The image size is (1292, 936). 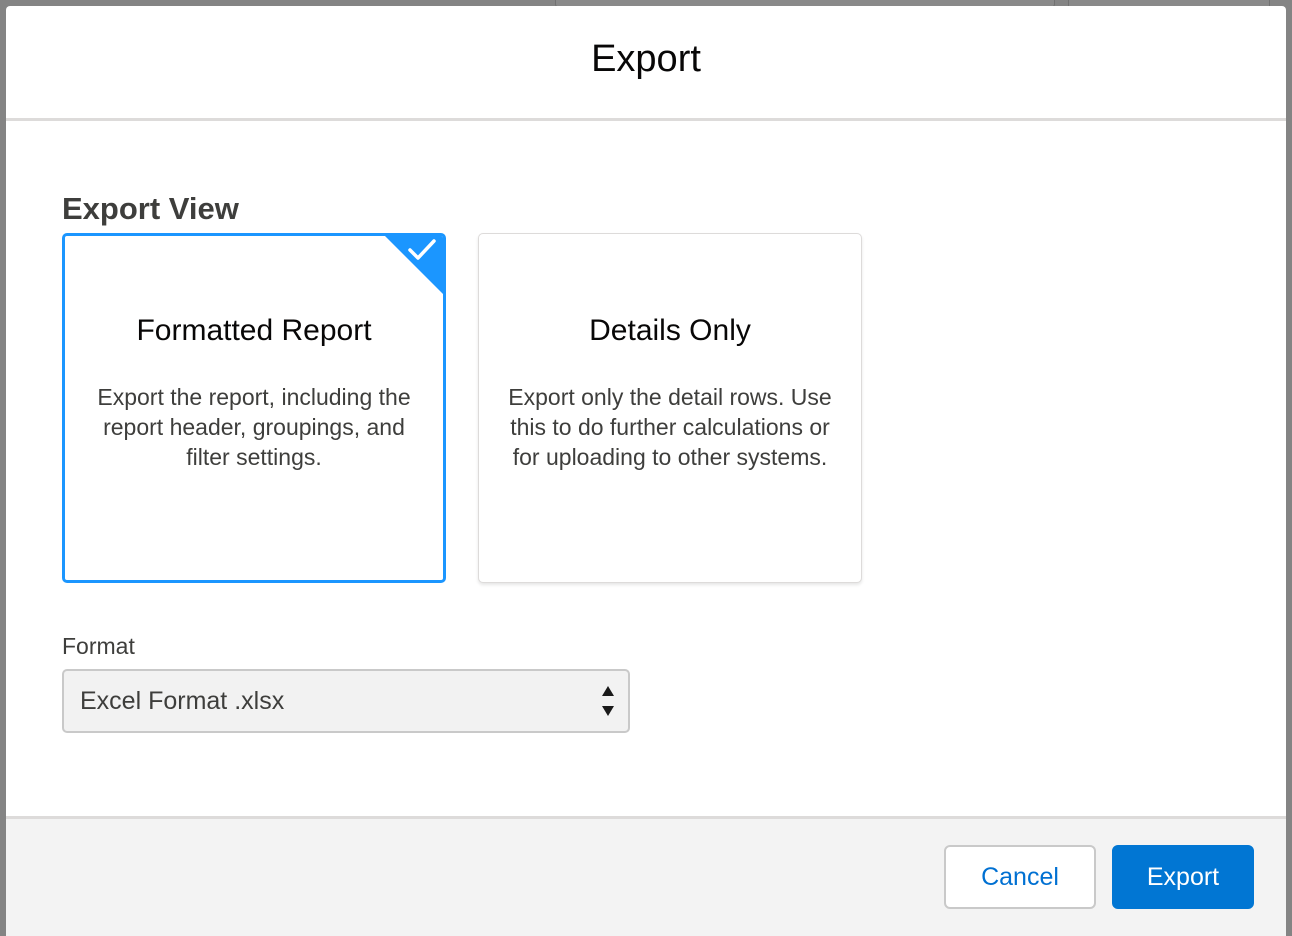 What do you see at coordinates (670, 330) in the screenshot?
I see `details-only-title: Details Only` at bounding box center [670, 330].